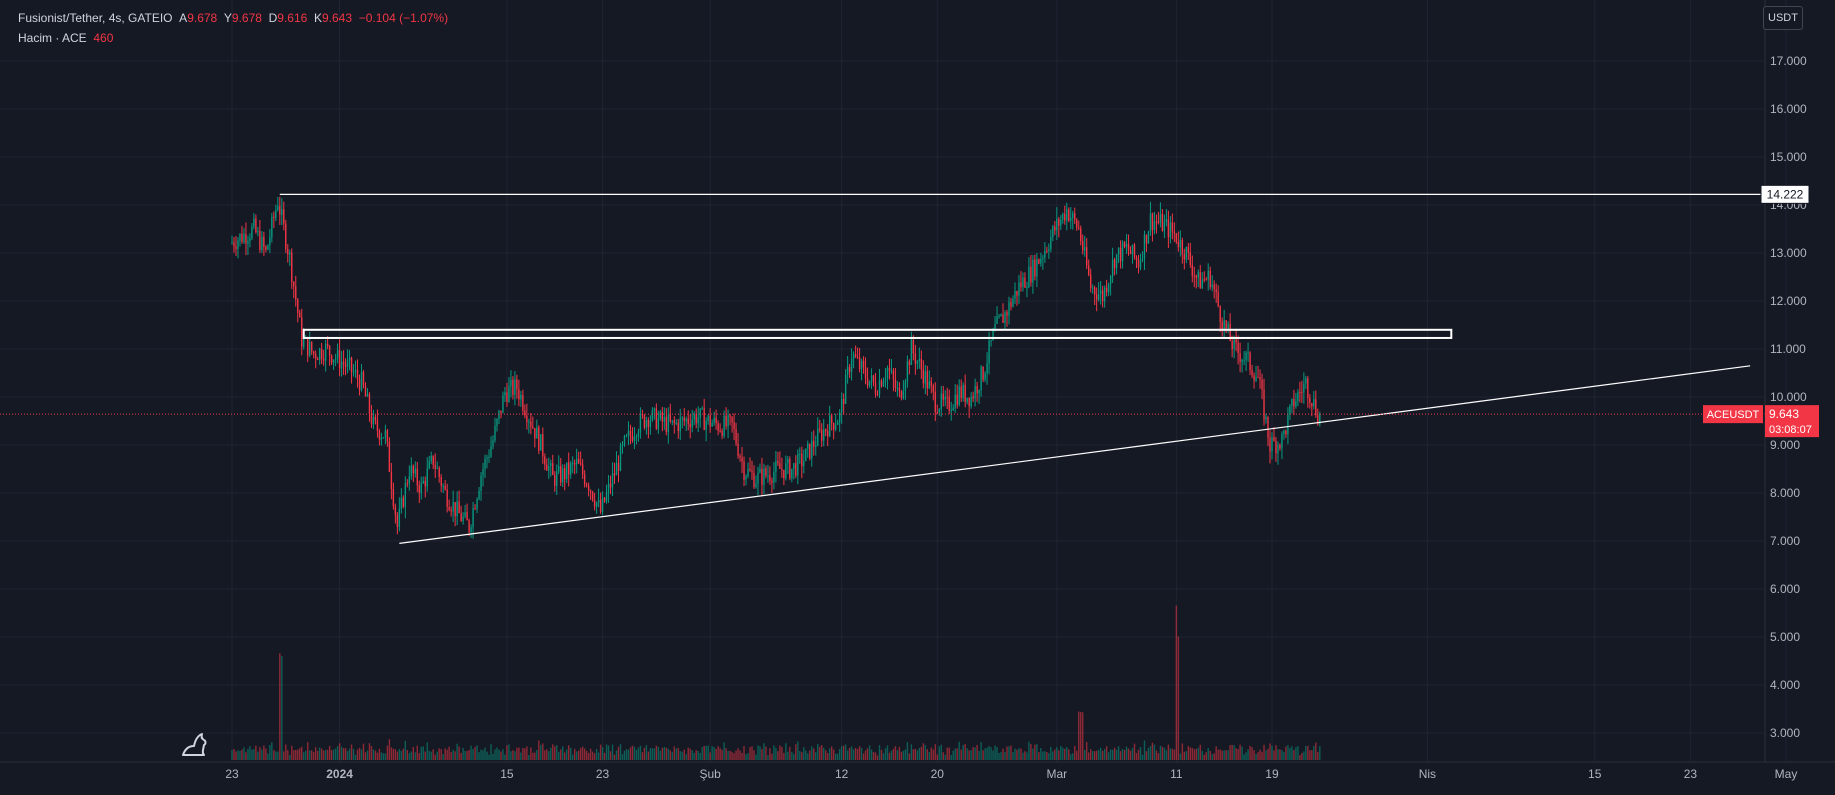 The image size is (1835, 795). Describe the element at coordinates (52, 38) in the screenshot. I see `volume-label: Hacim · ACE` at that location.